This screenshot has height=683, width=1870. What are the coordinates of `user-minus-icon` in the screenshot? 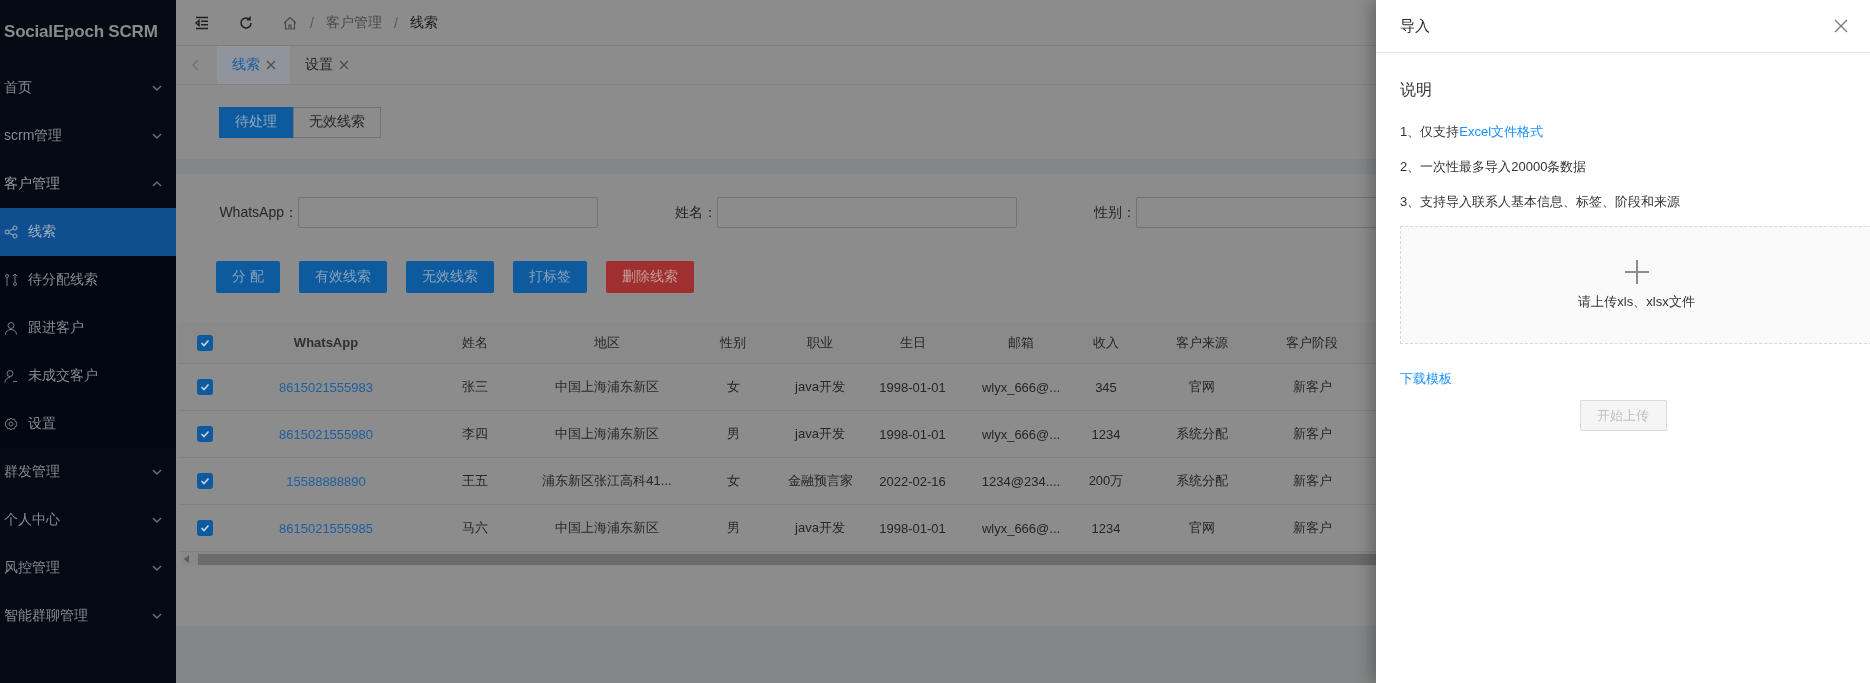 It's located at (11, 376).